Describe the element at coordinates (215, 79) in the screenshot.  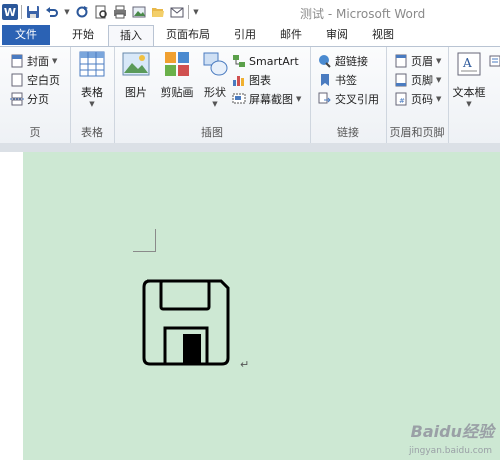
I see `shapes-button: 形状 ▼` at that location.